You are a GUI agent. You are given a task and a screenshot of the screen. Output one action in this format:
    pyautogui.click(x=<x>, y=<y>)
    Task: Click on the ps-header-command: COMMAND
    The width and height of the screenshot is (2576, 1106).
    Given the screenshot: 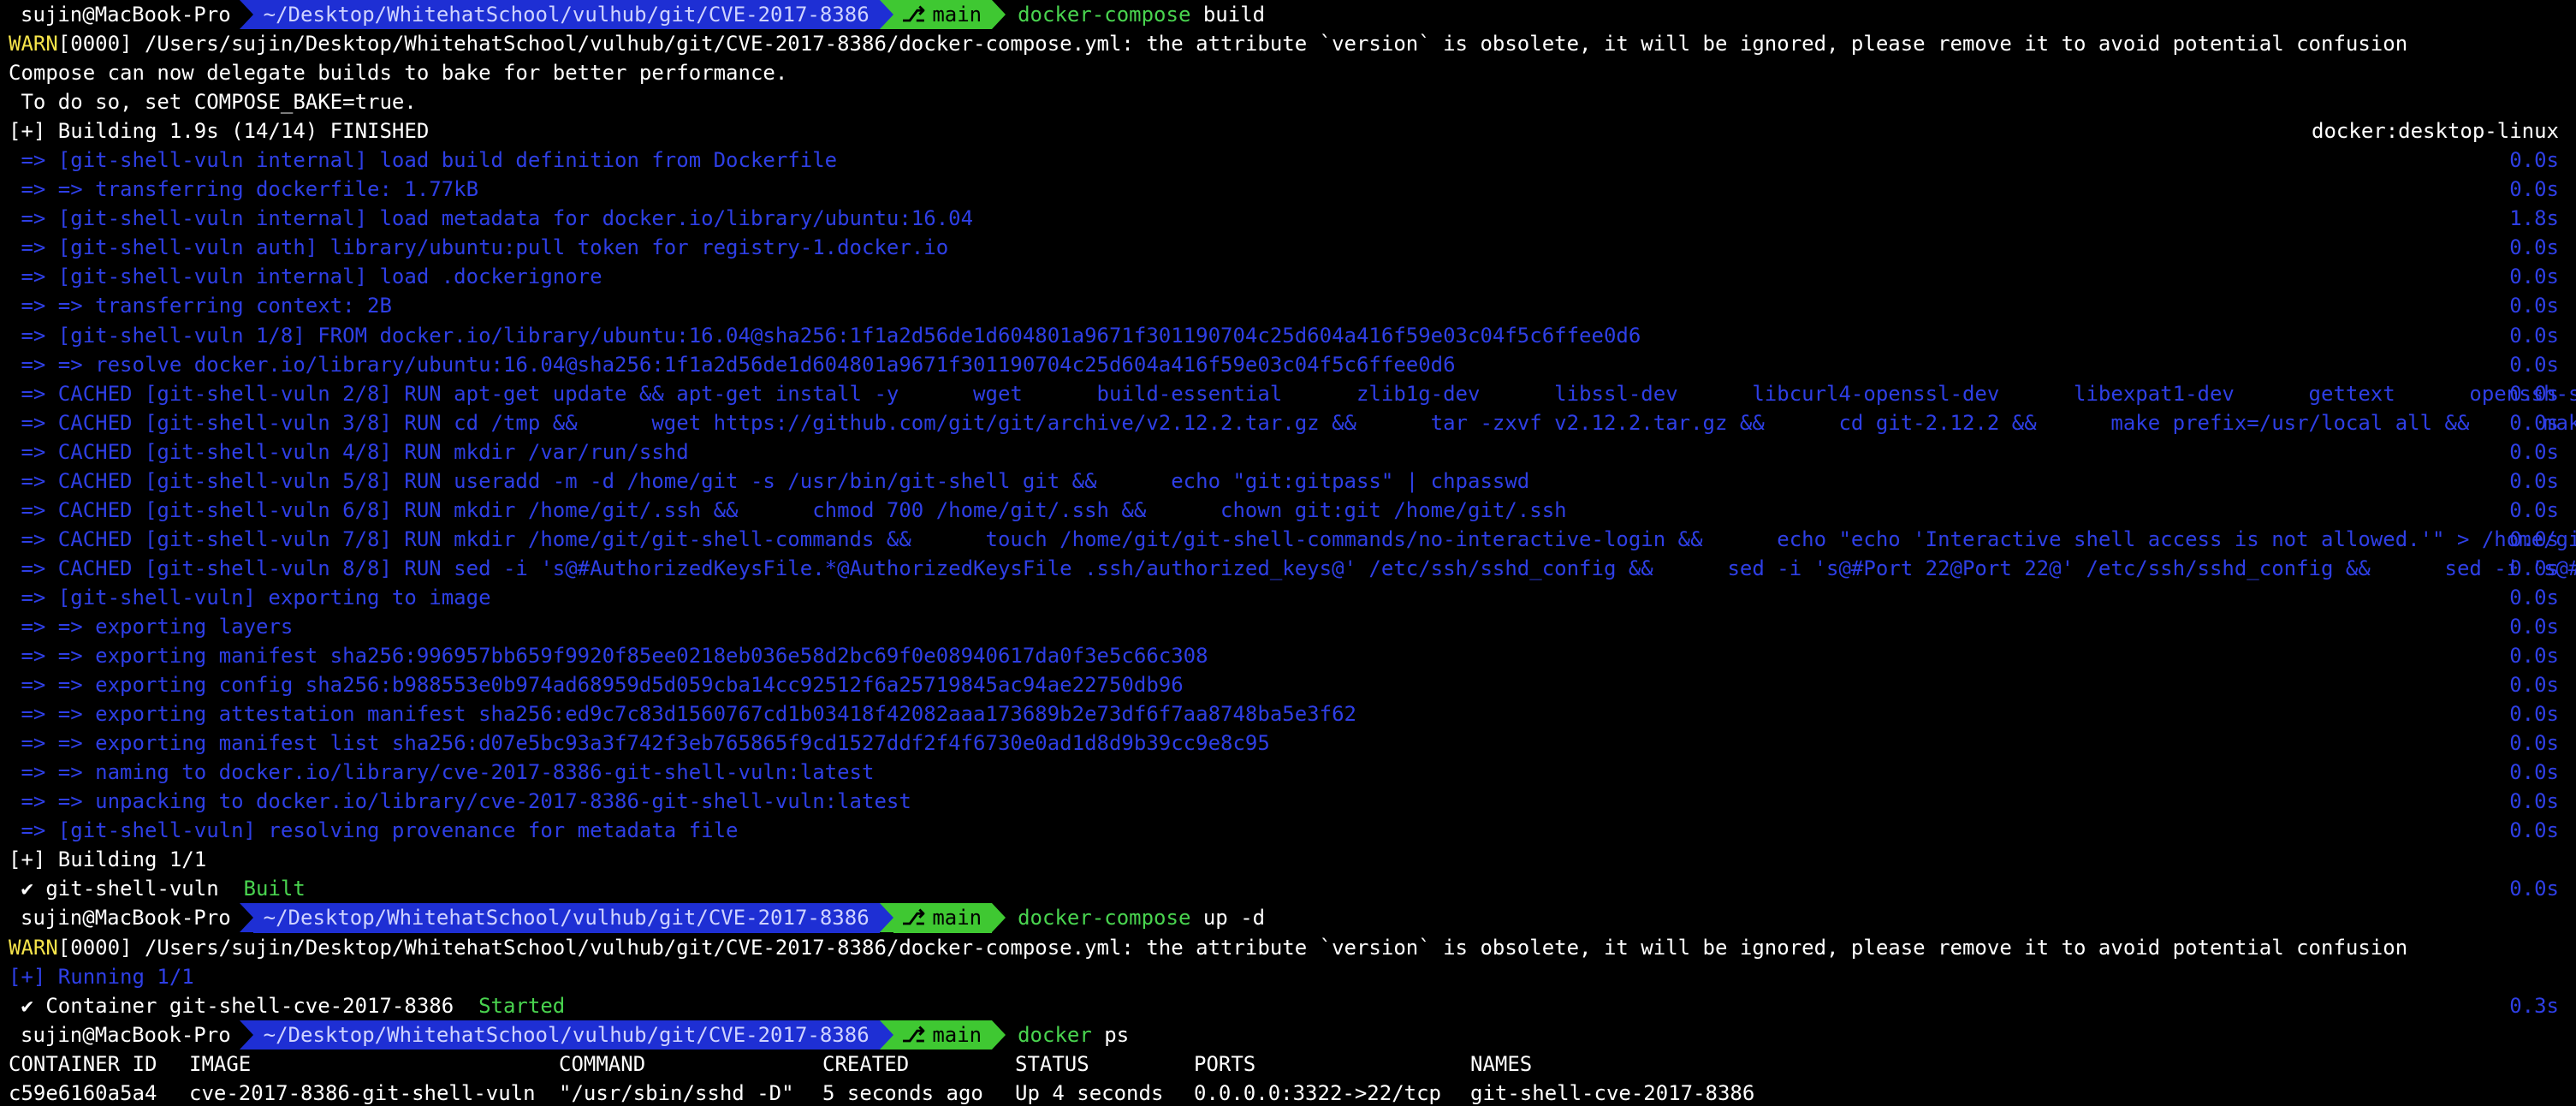 What is the action you would take?
    pyautogui.click(x=602, y=1063)
    